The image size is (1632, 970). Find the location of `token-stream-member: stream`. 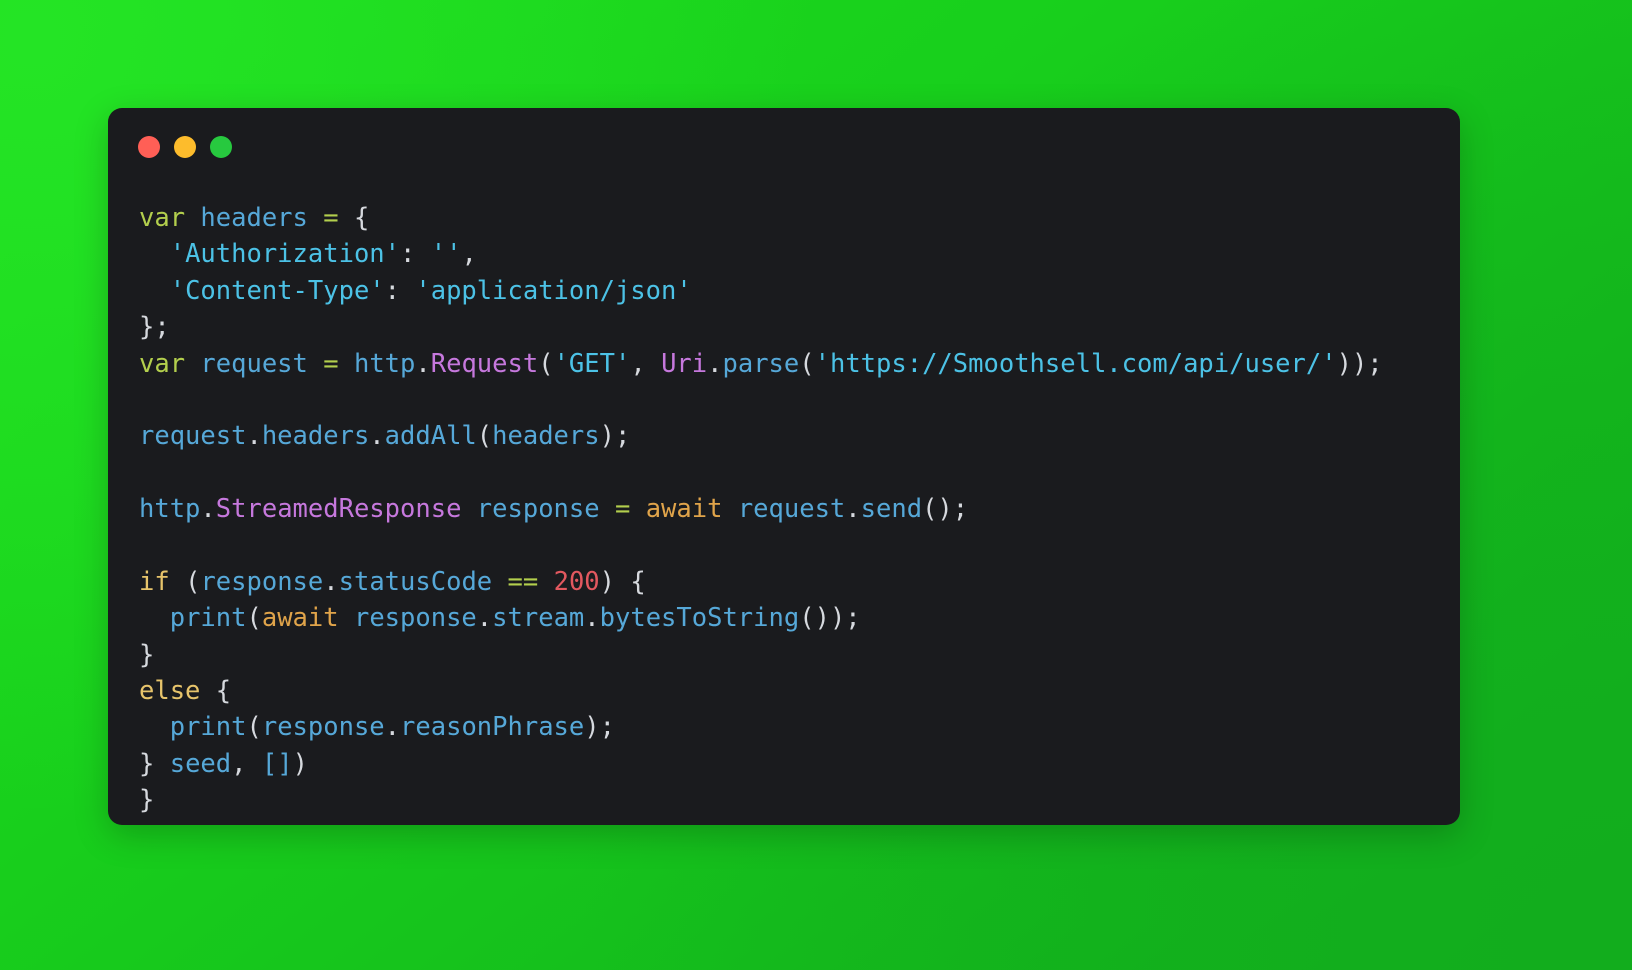

token-stream-member: stream is located at coordinates (538, 618).